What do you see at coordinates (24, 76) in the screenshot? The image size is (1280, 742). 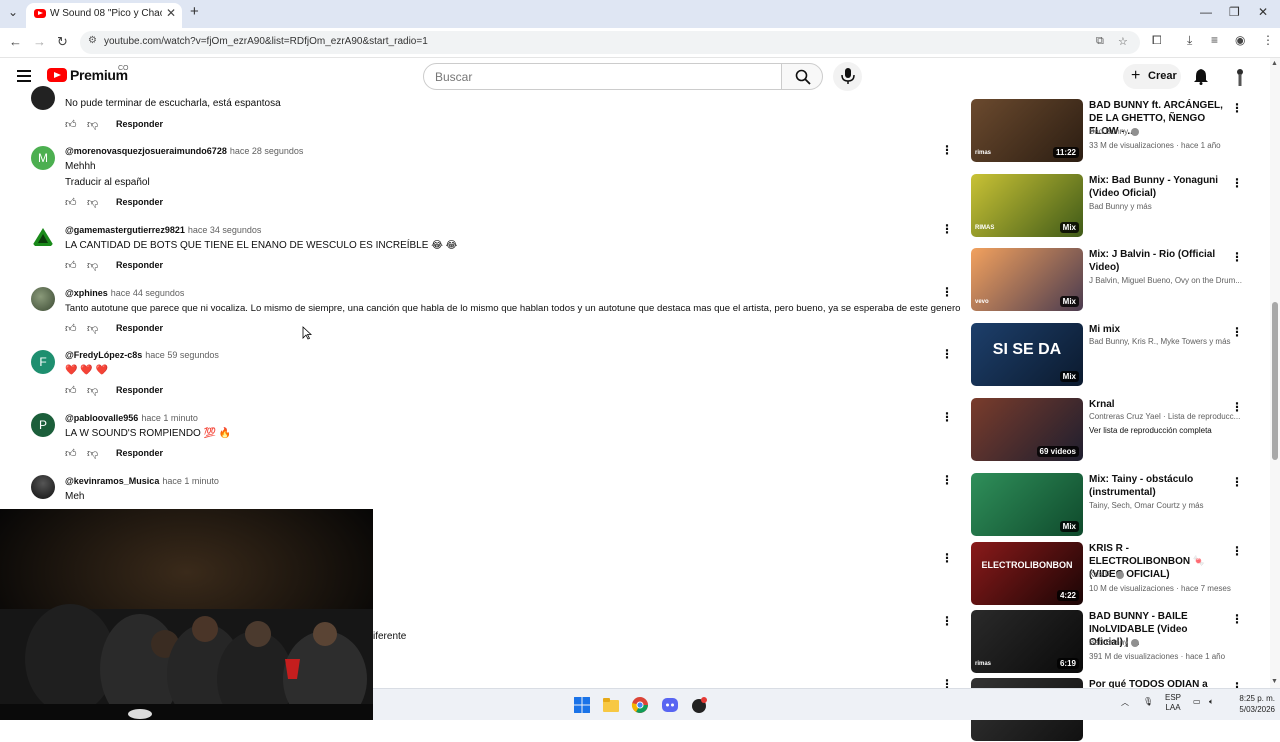 I see `hamburger-menu-icon` at bounding box center [24, 76].